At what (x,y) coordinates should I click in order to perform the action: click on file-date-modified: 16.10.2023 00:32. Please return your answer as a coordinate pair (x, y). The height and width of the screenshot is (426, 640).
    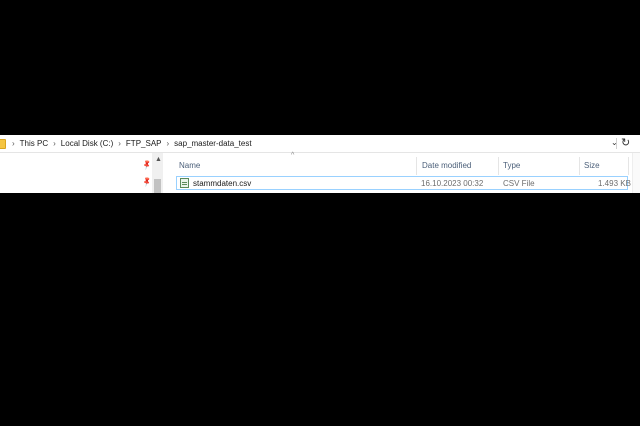
    Looking at the image, I should click on (452, 183).